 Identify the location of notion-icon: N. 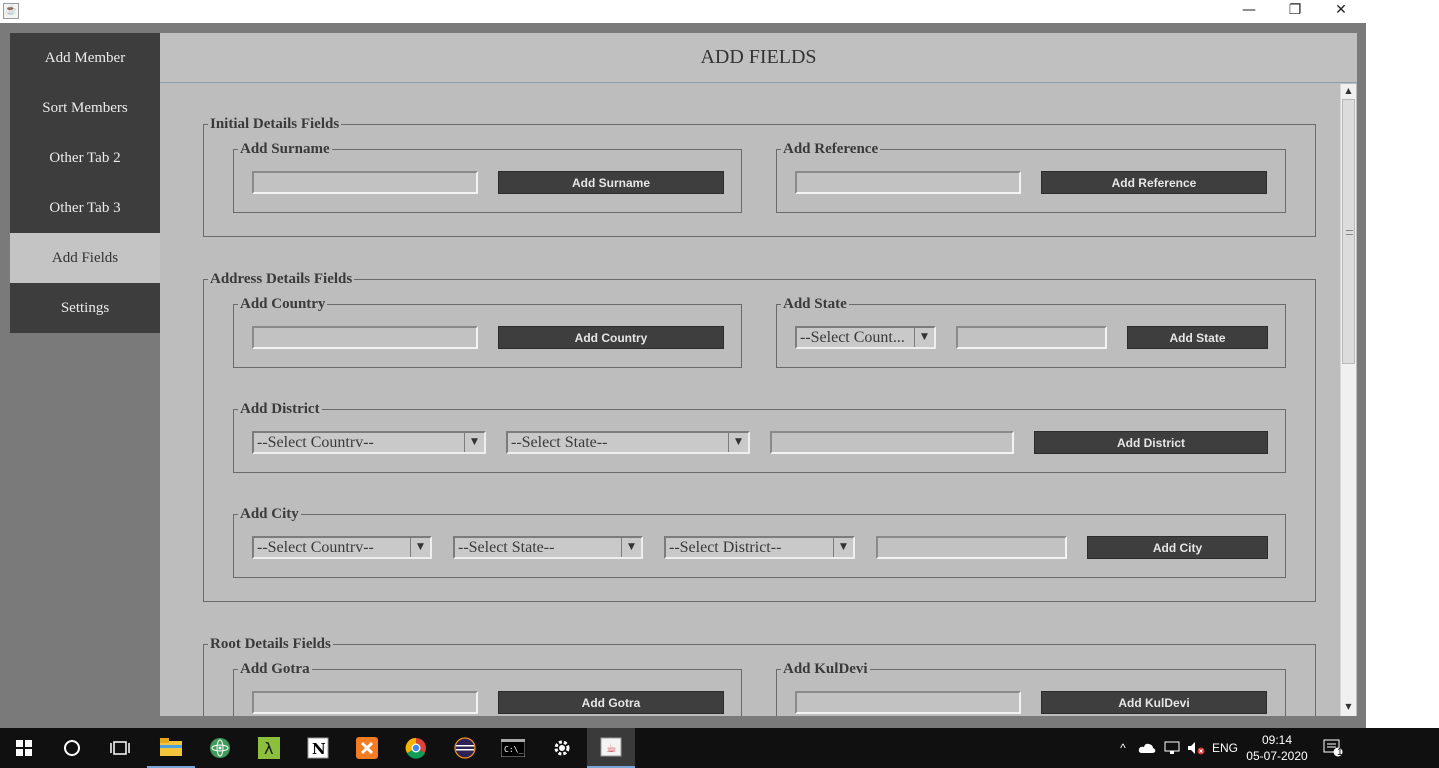
(318, 748).